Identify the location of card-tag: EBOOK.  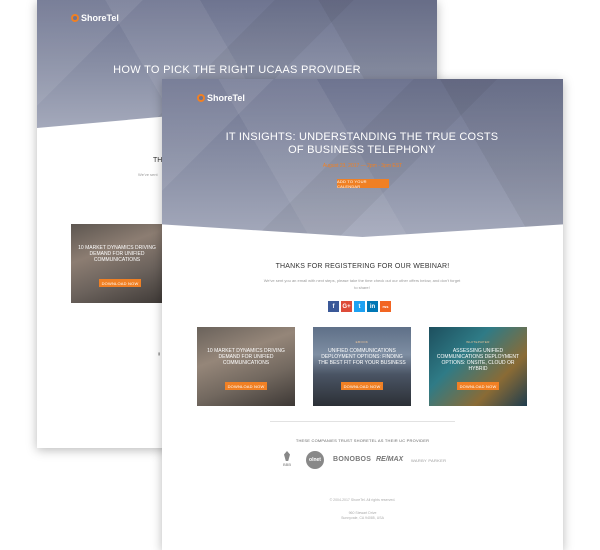
(362, 342).